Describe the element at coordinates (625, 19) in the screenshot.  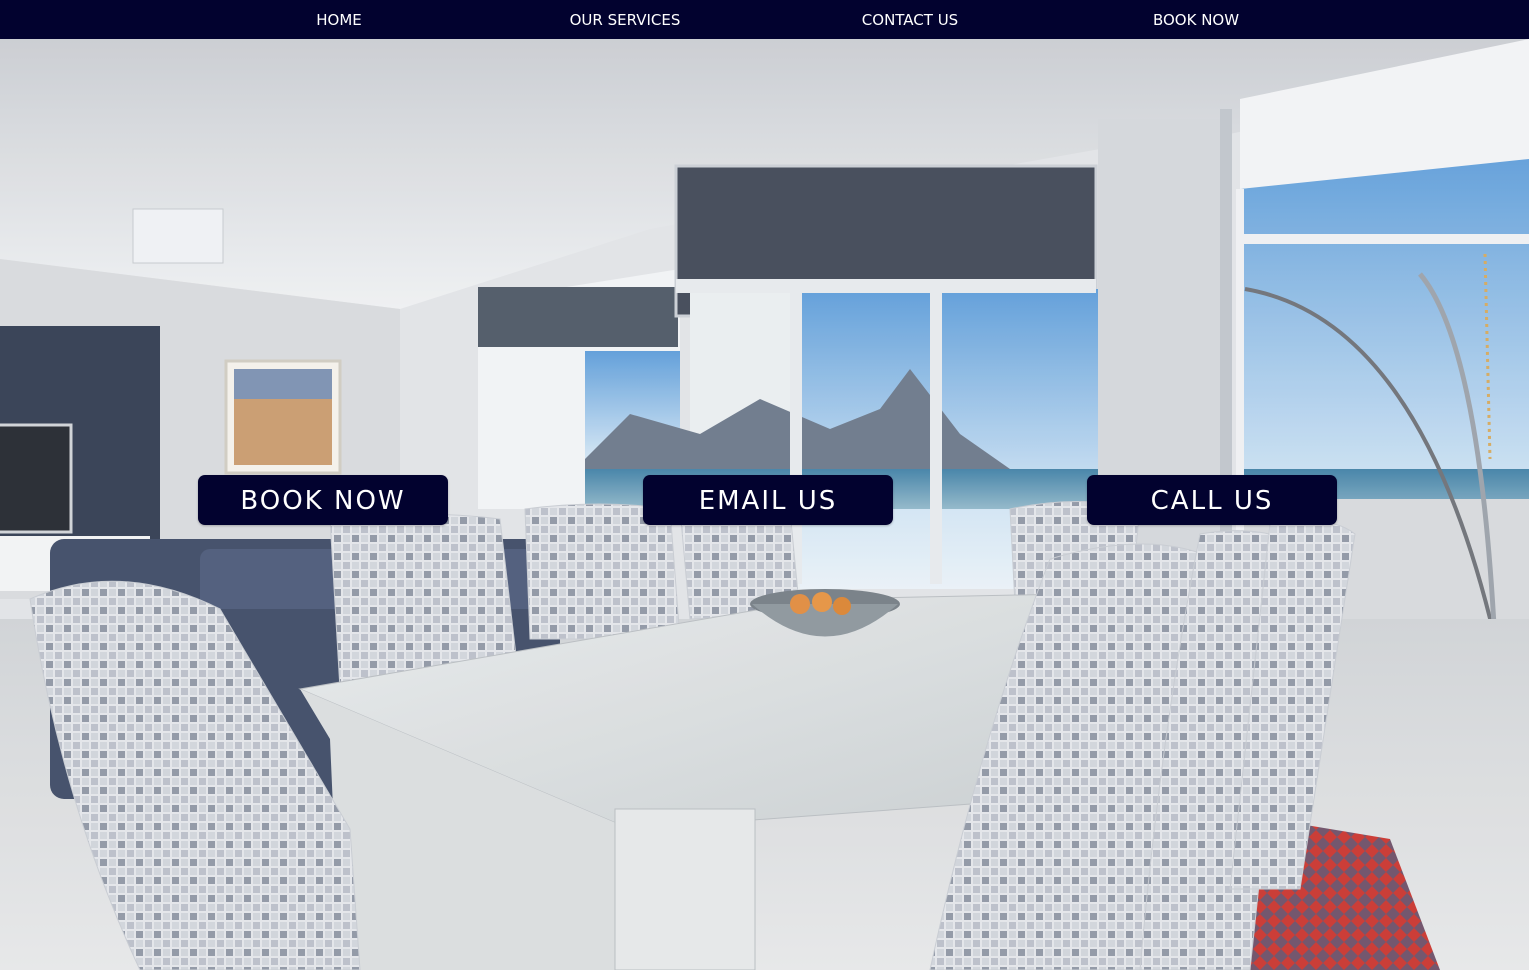
I see `nav-services-link: OUR SERVICES` at that location.